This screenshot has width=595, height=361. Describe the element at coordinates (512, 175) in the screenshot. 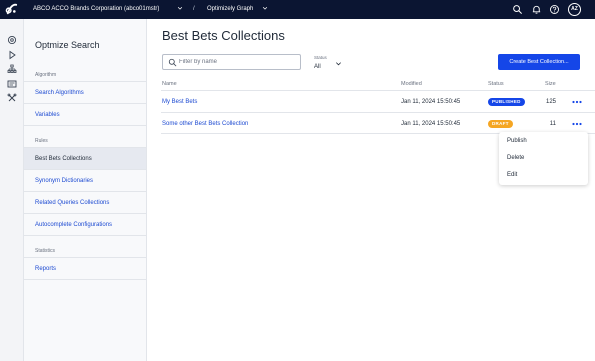

I see `menu-item-edit: Edit` at that location.